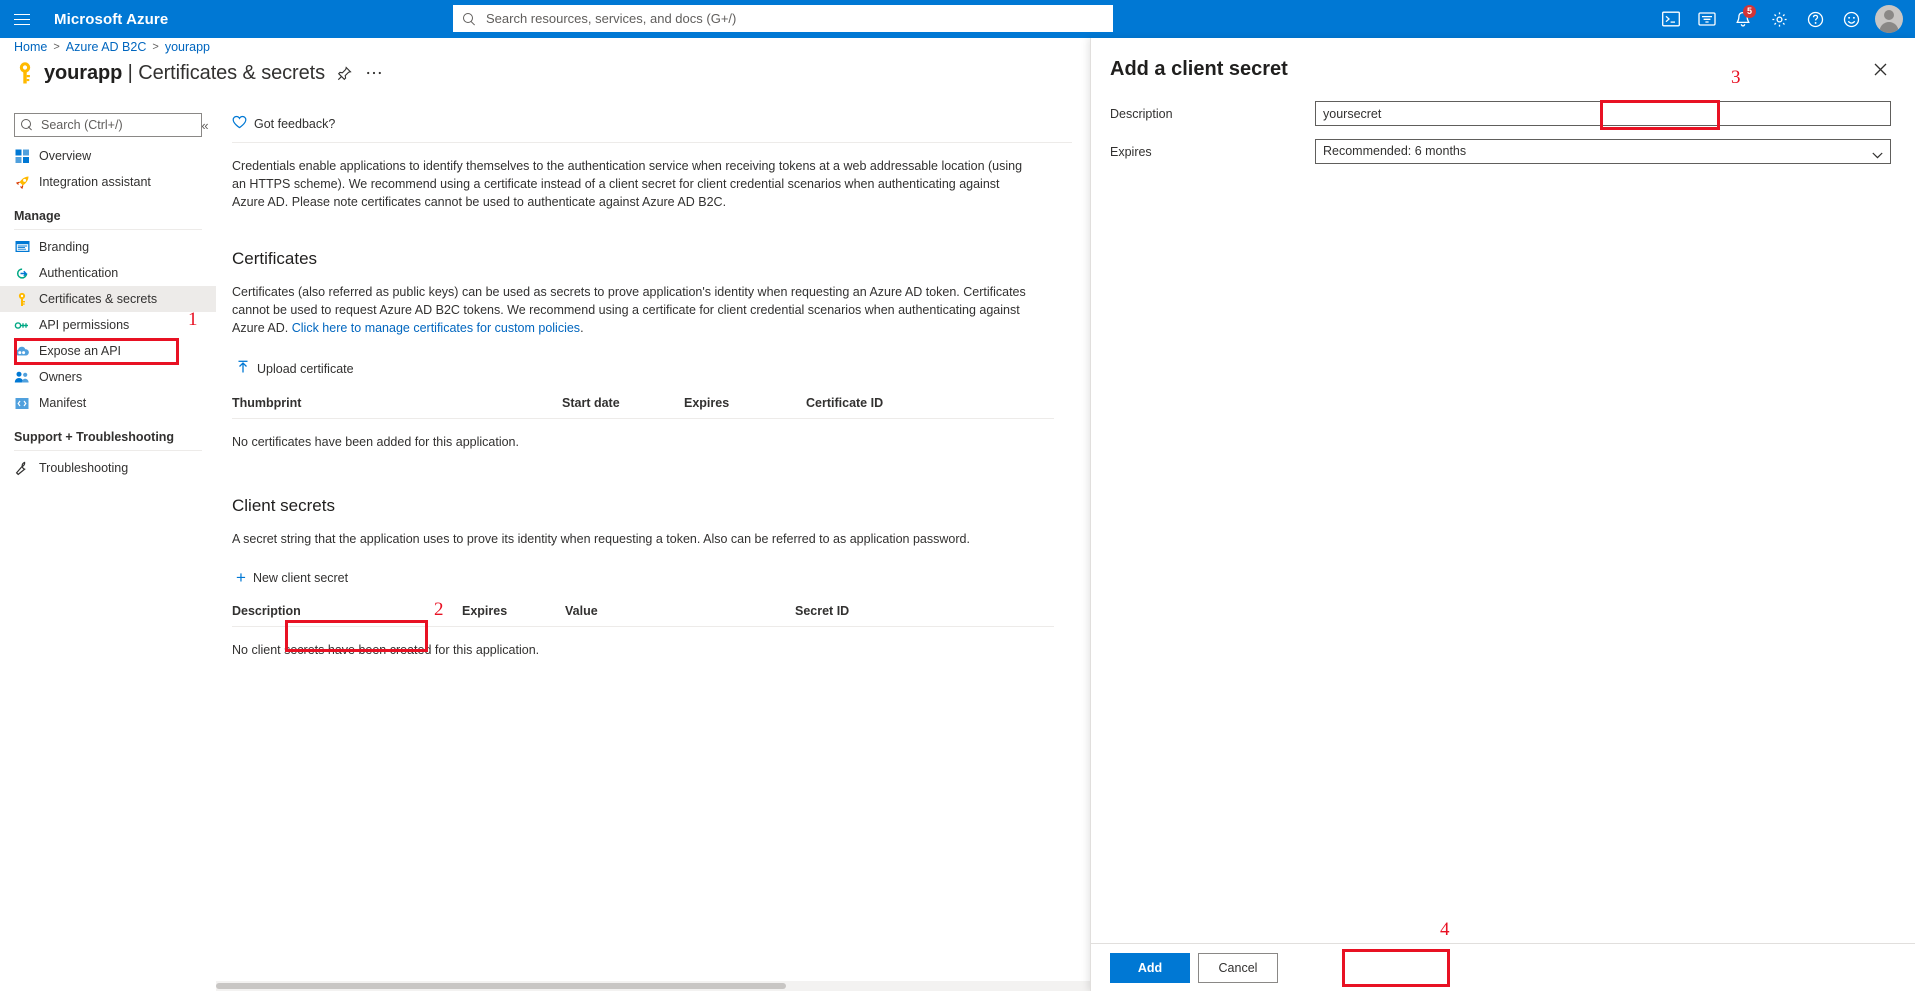 The width and height of the screenshot is (1915, 991). What do you see at coordinates (95, 182) in the screenshot?
I see `sidebar-item-label: Integration assistant` at bounding box center [95, 182].